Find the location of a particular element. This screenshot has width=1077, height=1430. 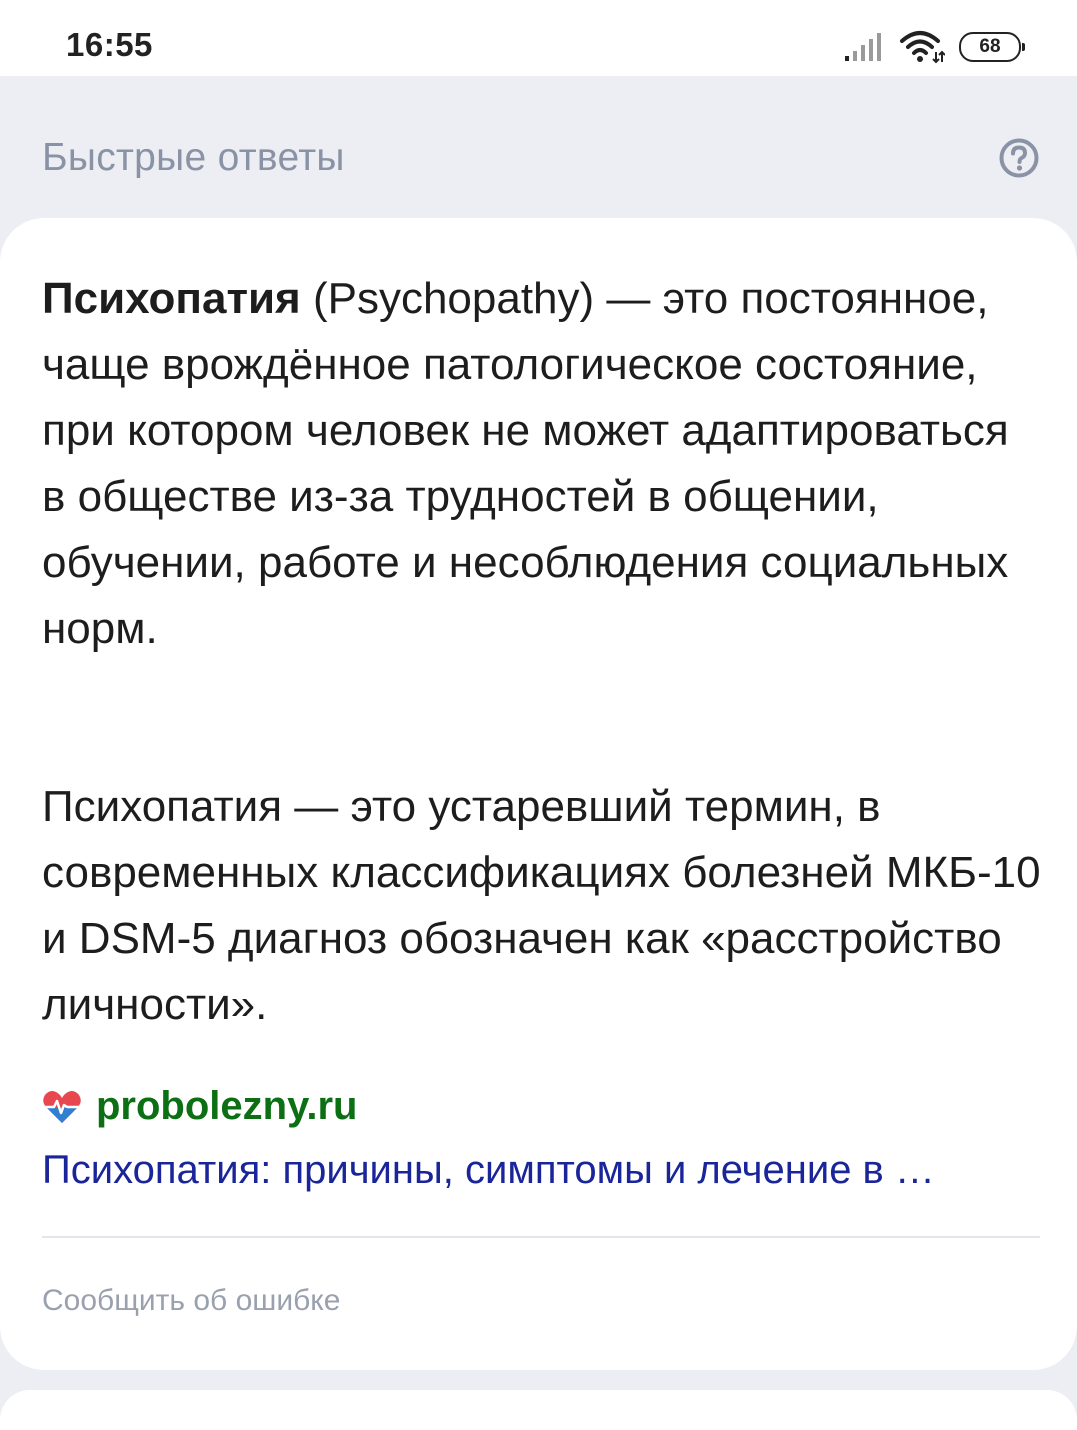

battery-level: 68 is located at coordinates (990, 46).